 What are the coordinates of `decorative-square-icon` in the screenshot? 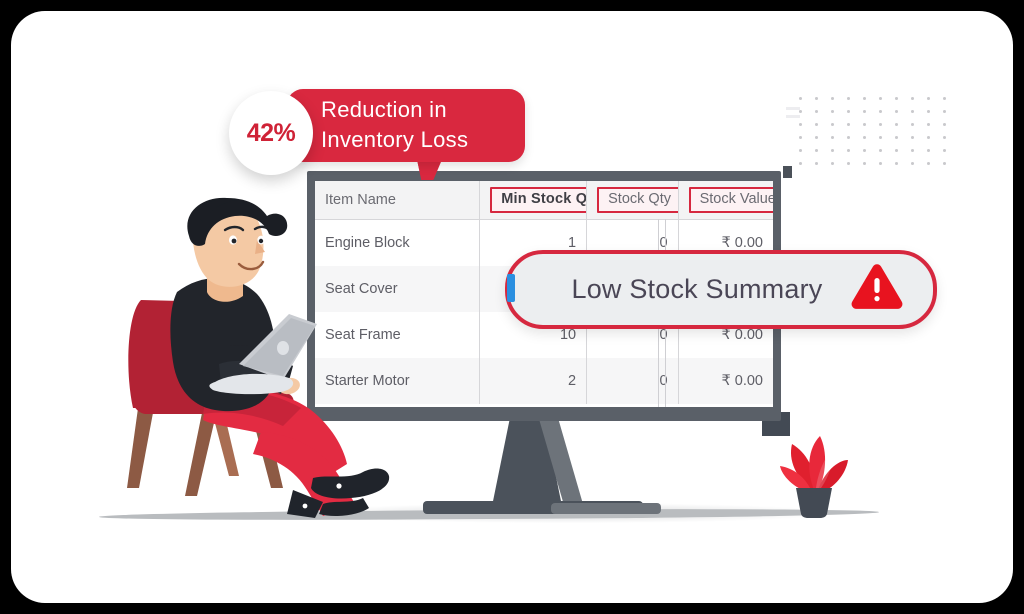 It's located at (787, 172).